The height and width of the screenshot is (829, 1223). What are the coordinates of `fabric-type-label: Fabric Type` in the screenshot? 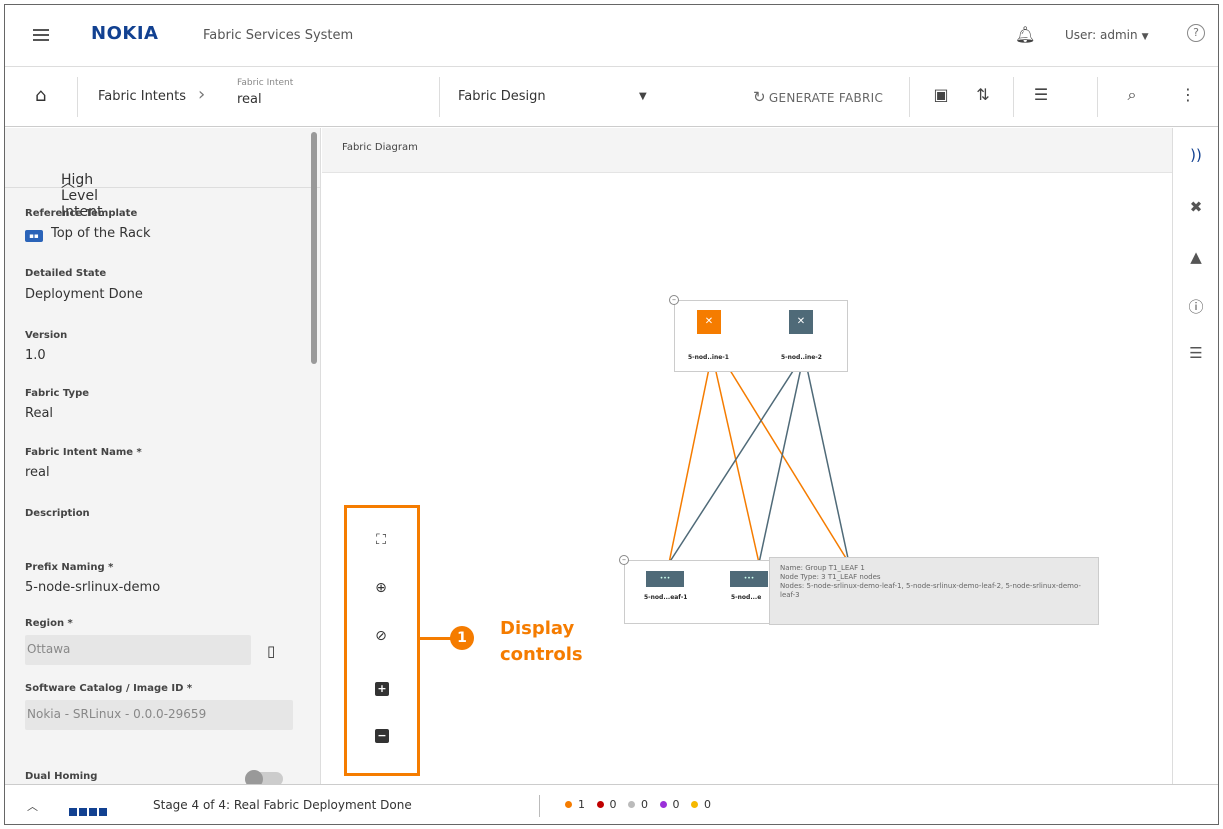 It's located at (57, 393).